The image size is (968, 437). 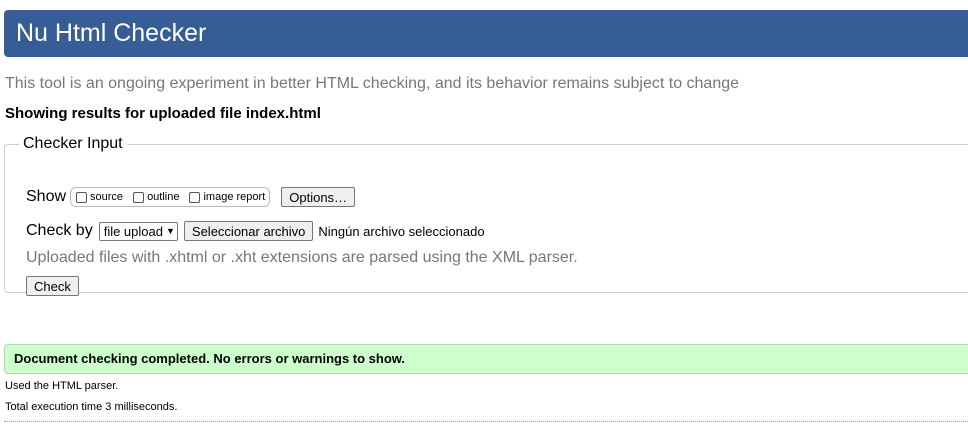 I want to click on checker-input-legend: Checker Input, so click(x=73, y=143).